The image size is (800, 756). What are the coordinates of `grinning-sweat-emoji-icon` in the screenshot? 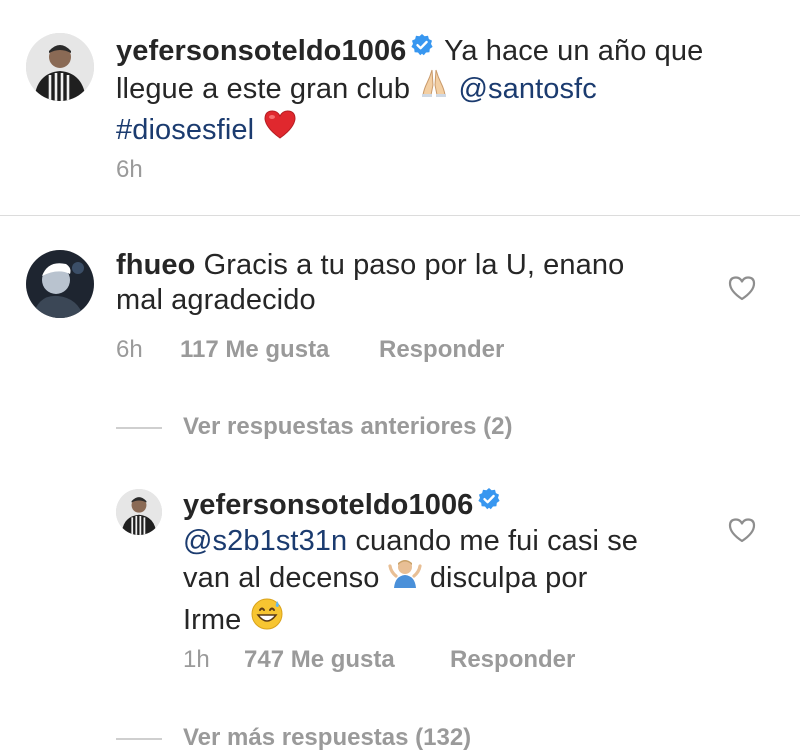 It's located at (267, 618).